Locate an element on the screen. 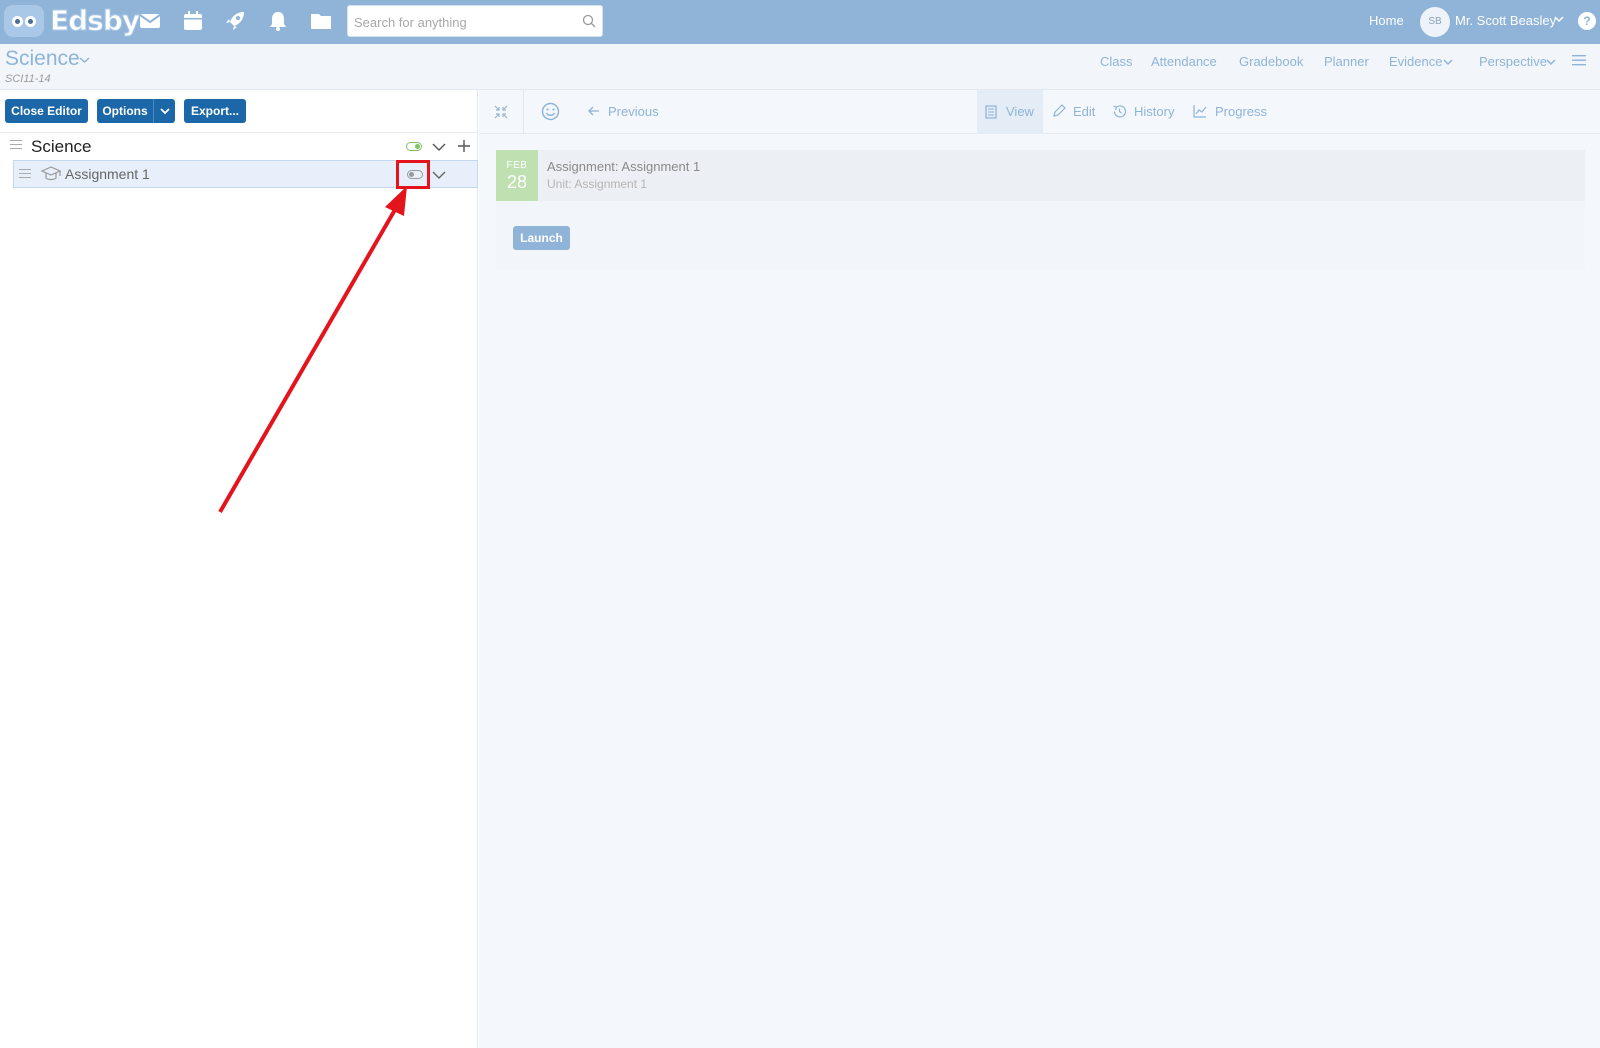  nav-attendance: Attendance is located at coordinates (1184, 61).